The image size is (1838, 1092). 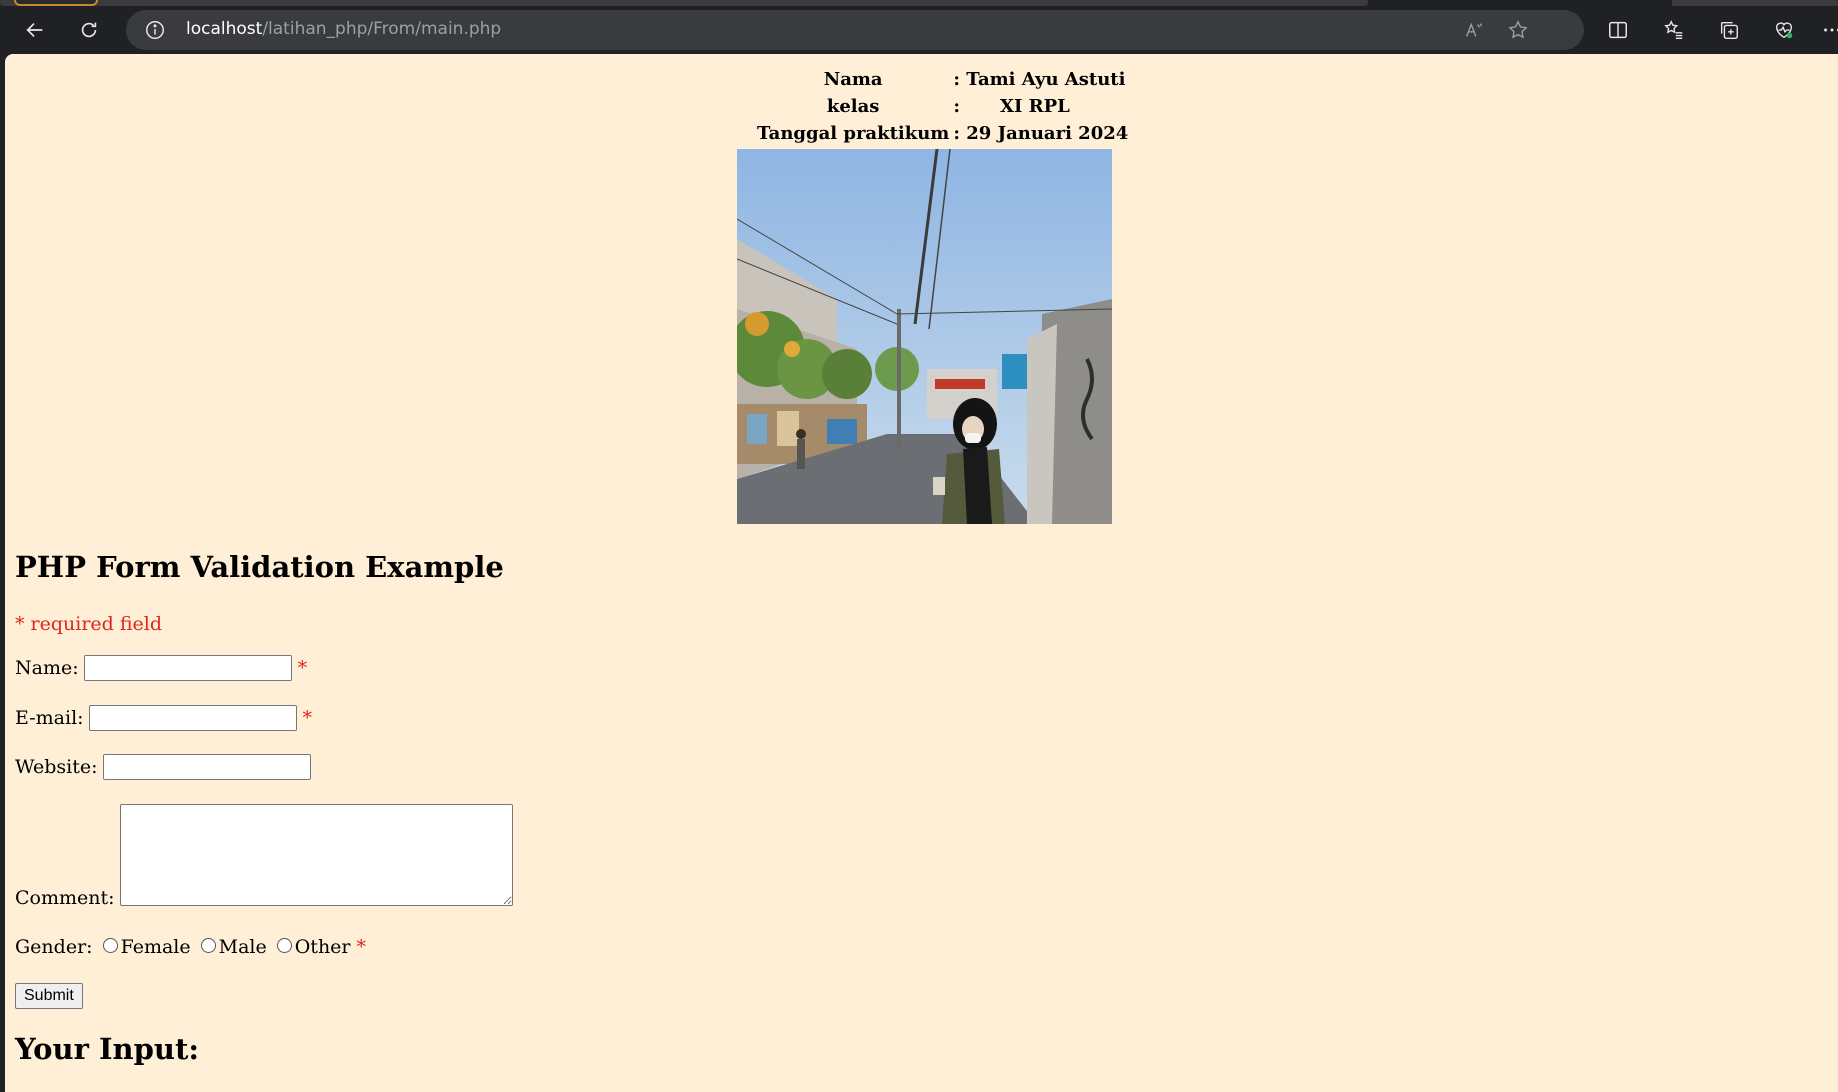 What do you see at coordinates (1046, 79) in the screenshot?
I see `identity-name-value: Tami Ayu Astuti` at bounding box center [1046, 79].